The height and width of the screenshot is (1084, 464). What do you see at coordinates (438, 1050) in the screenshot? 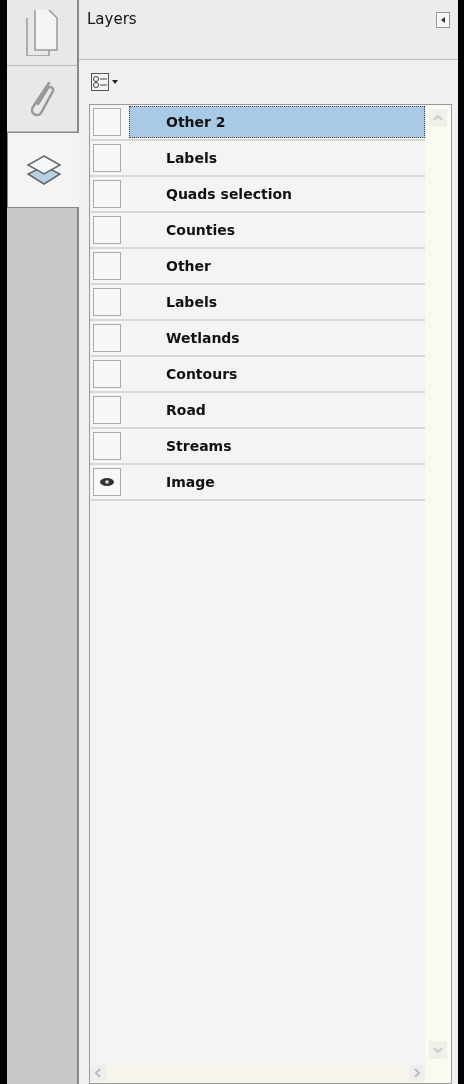
I see `scroll-down-icon` at bounding box center [438, 1050].